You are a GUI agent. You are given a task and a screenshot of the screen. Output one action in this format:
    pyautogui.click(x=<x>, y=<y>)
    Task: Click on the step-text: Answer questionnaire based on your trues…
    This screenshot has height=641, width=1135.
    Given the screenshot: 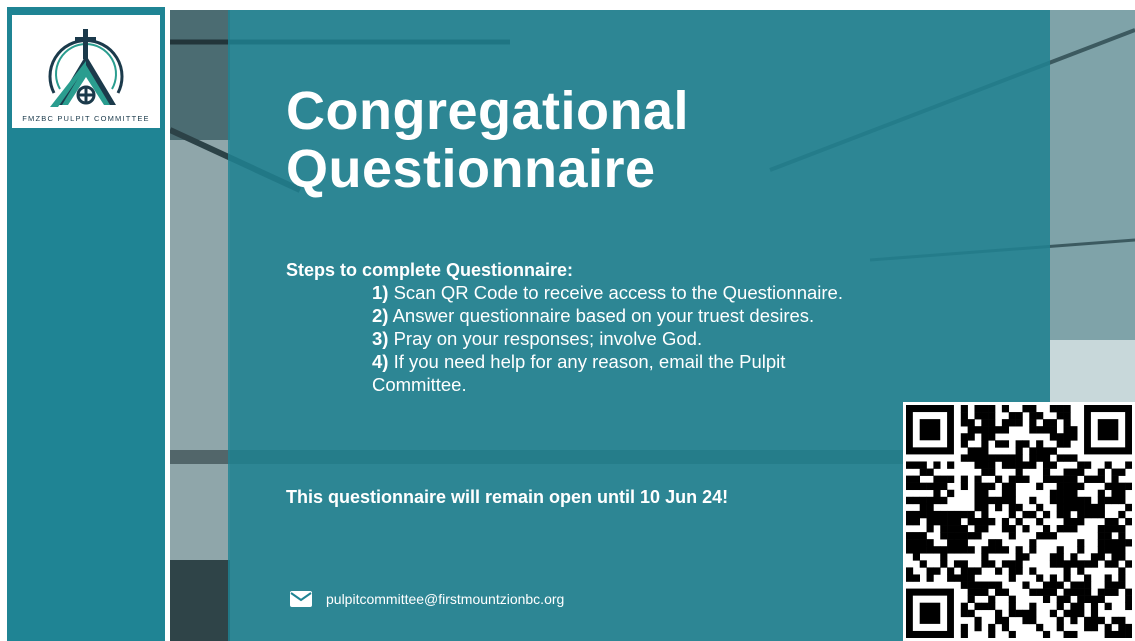 What is the action you would take?
    pyautogui.click(x=601, y=315)
    